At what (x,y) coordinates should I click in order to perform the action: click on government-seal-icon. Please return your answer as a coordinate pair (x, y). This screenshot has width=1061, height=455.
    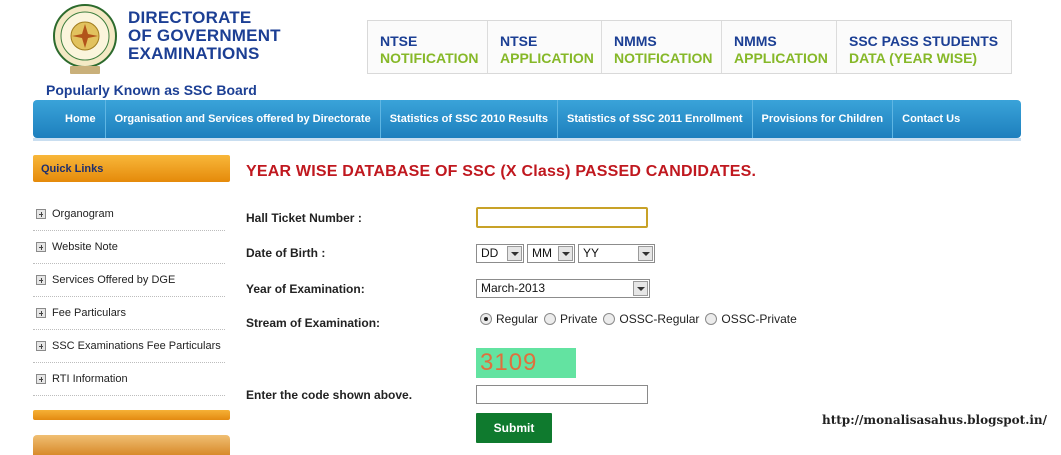
    Looking at the image, I should click on (85, 39).